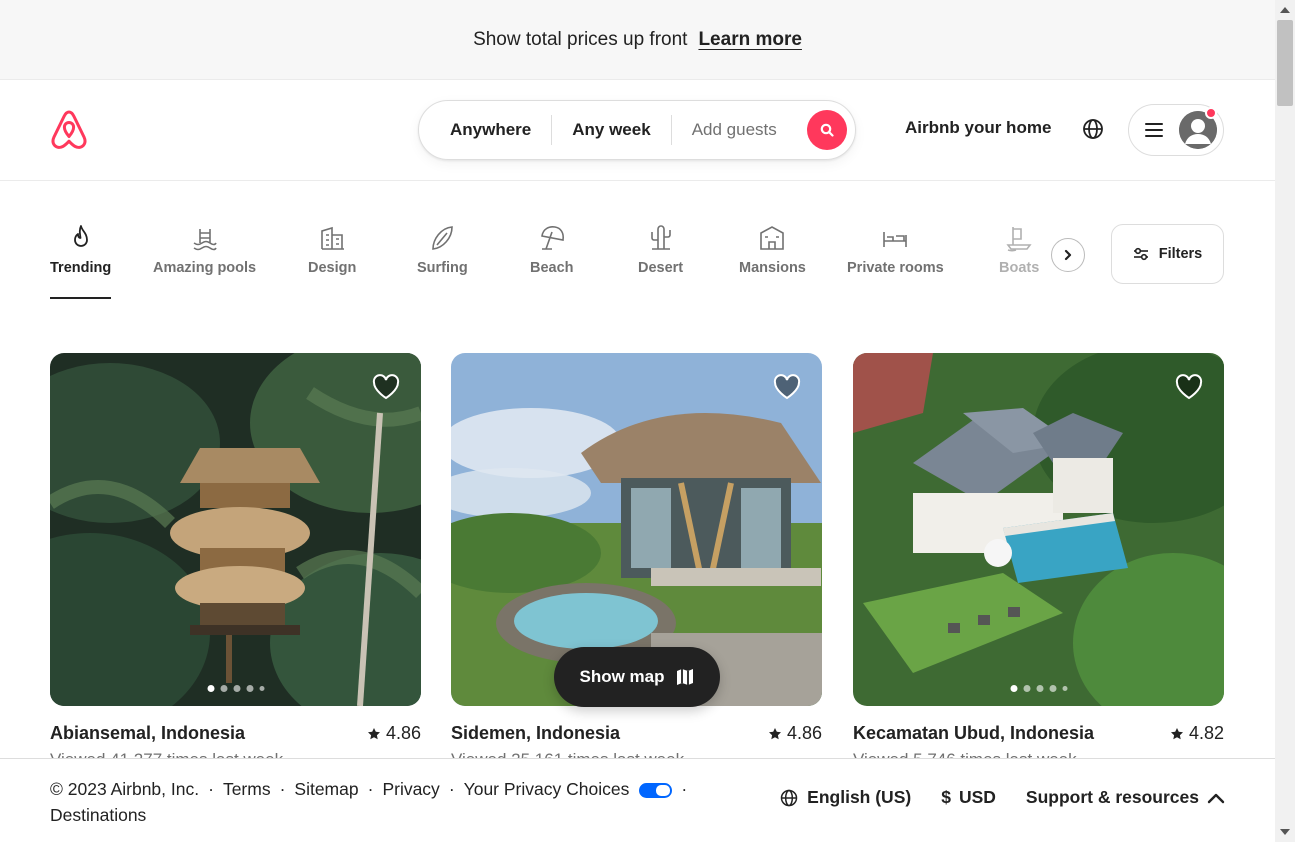  I want to click on page-scrollbar, so click(1285, 421).